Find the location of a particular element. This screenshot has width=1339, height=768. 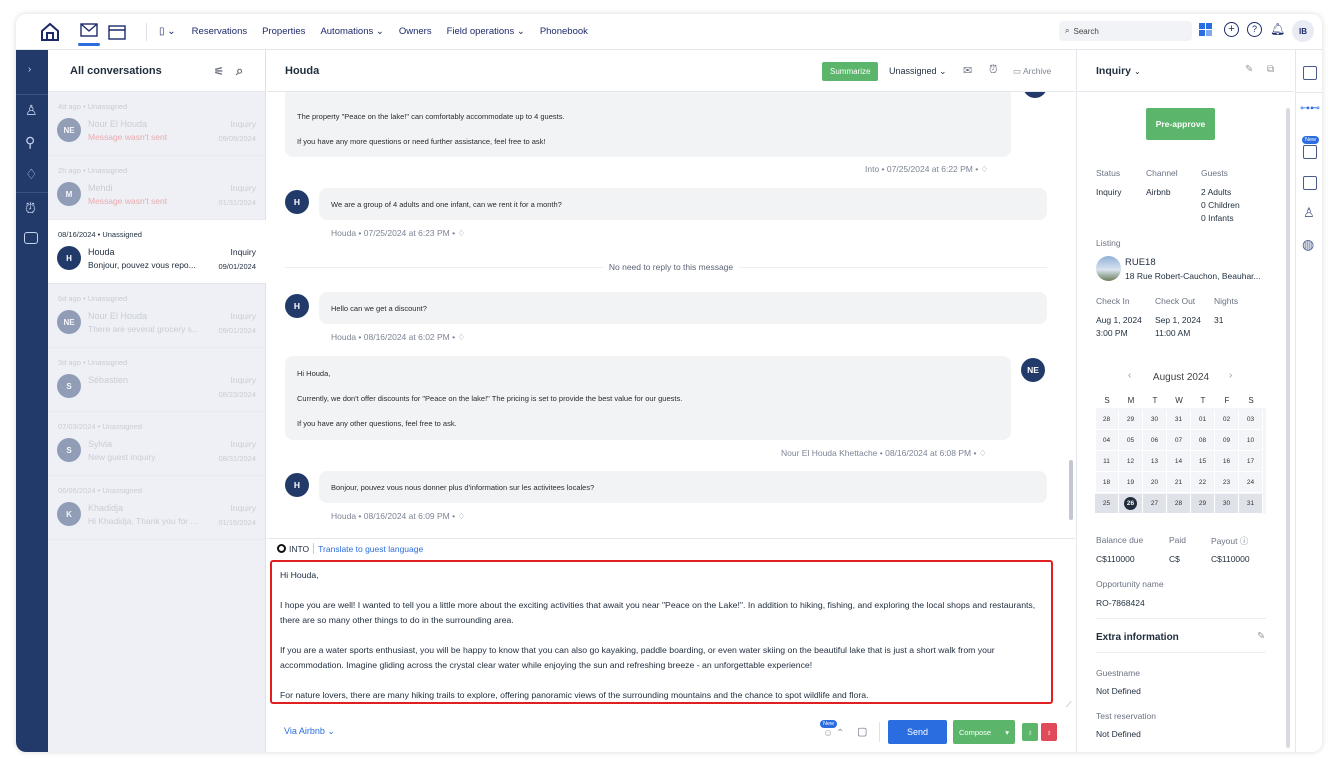

globe-icon: ◍ is located at coordinates (1308, 244).